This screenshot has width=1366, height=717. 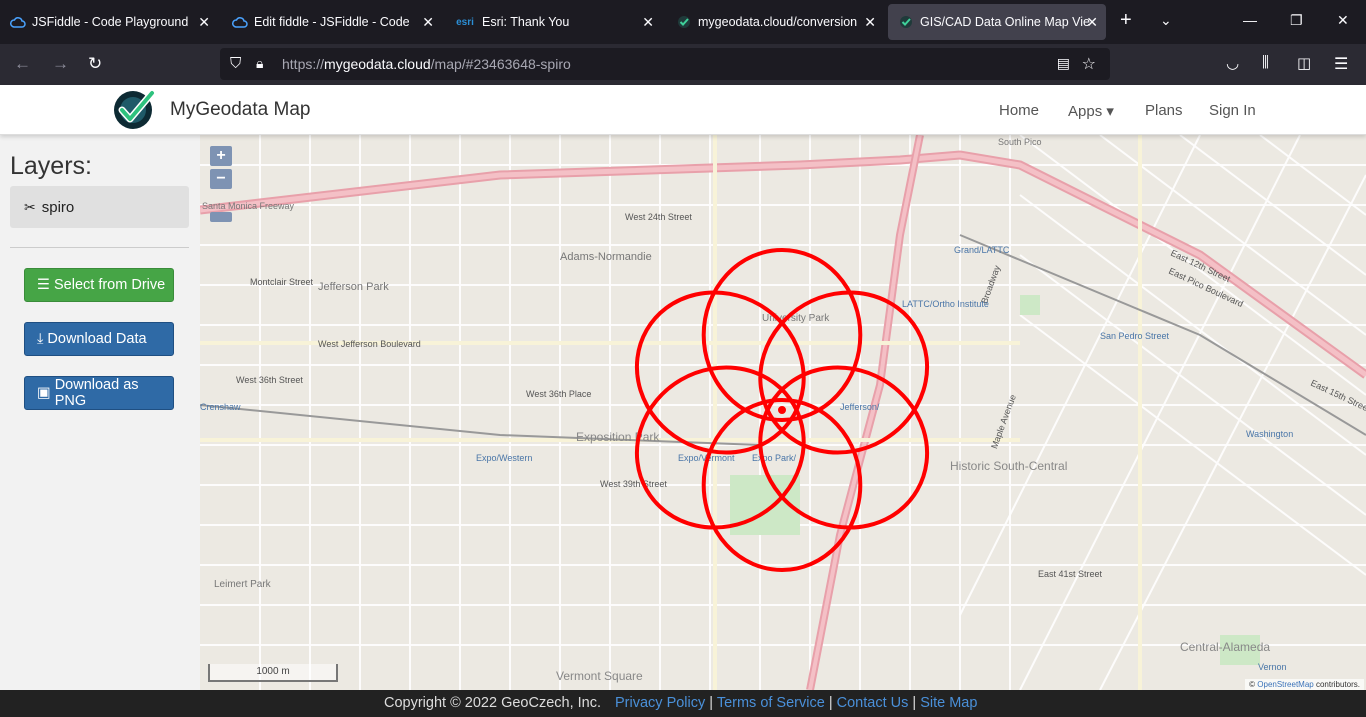 I want to click on terms-of-service-link: Terms of Service, so click(x=771, y=703).